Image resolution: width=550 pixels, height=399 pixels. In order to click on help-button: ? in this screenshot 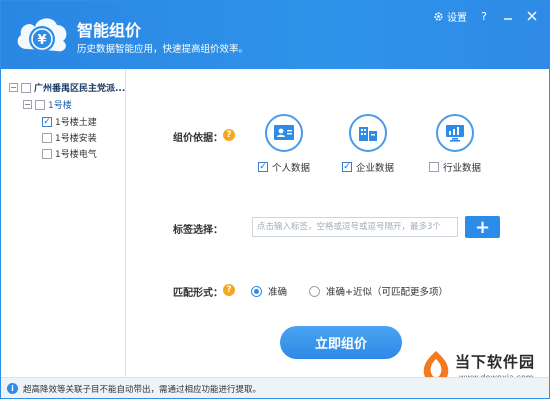, I will do `click(484, 16)`.